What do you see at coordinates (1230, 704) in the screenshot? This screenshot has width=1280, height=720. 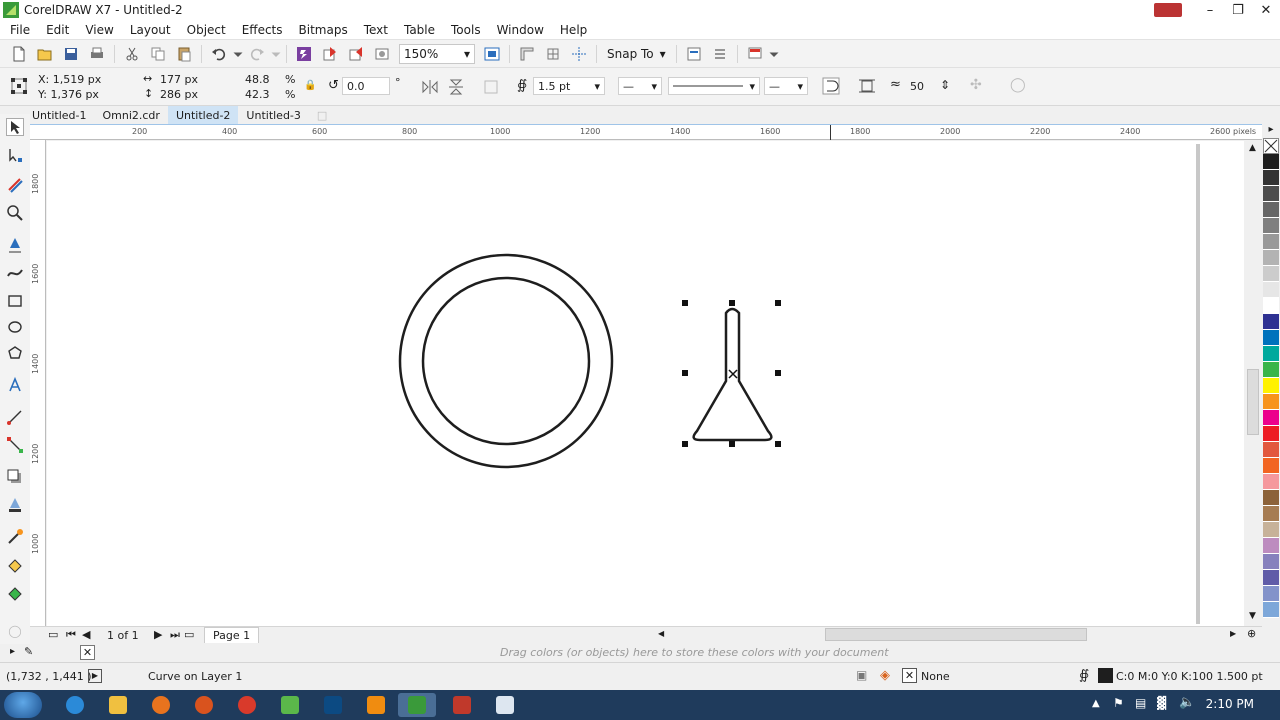 I see `taskbar-clock: 2:10 PM` at bounding box center [1230, 704].